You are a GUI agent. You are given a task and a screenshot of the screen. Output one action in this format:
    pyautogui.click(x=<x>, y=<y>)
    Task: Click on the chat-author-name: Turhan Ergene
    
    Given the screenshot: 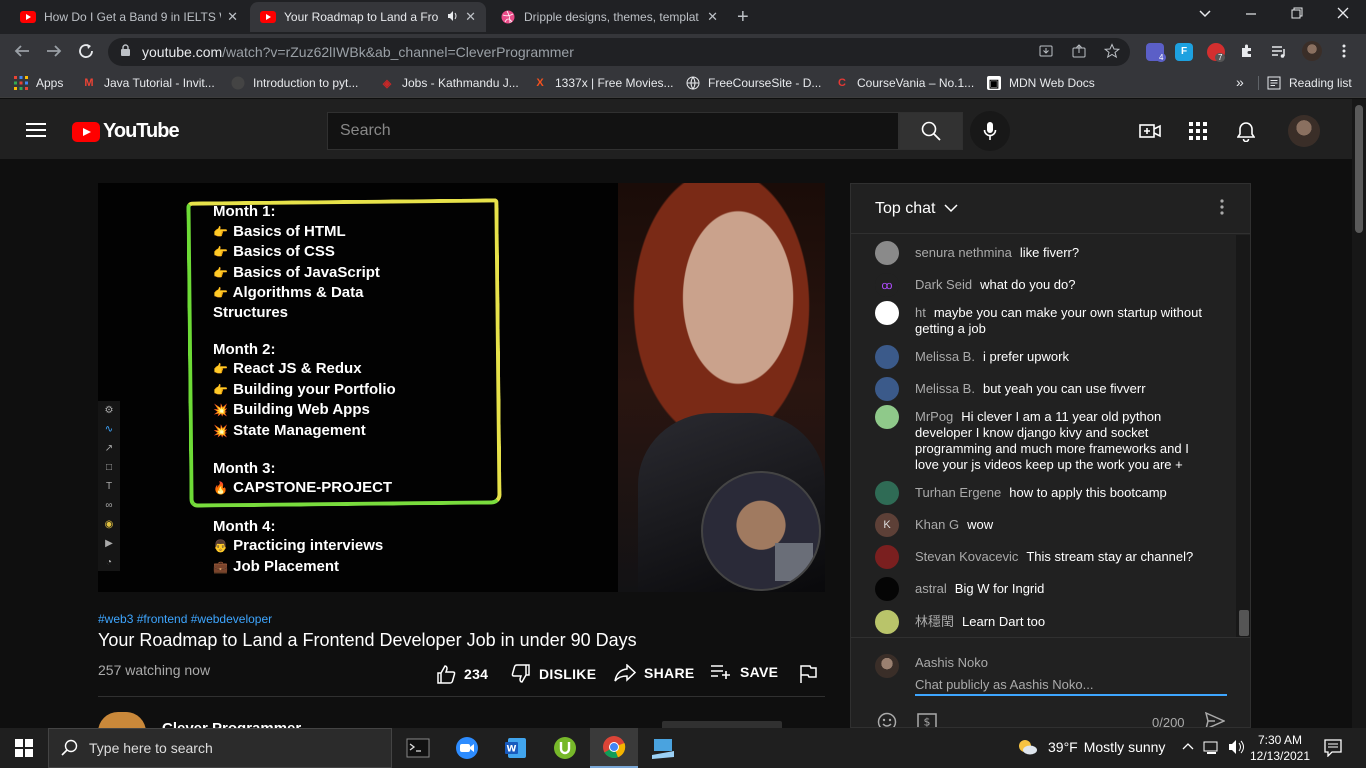 What is the action you would take?
    pyautogui.click(x=958, y=492)
    